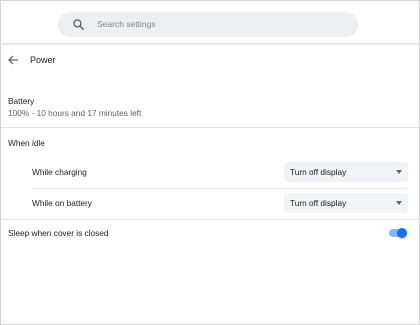 This screenshot has height=325, width=420. Describe the element at coordinates (79, 25) in the screenshot. I see `search-icon` at that location.